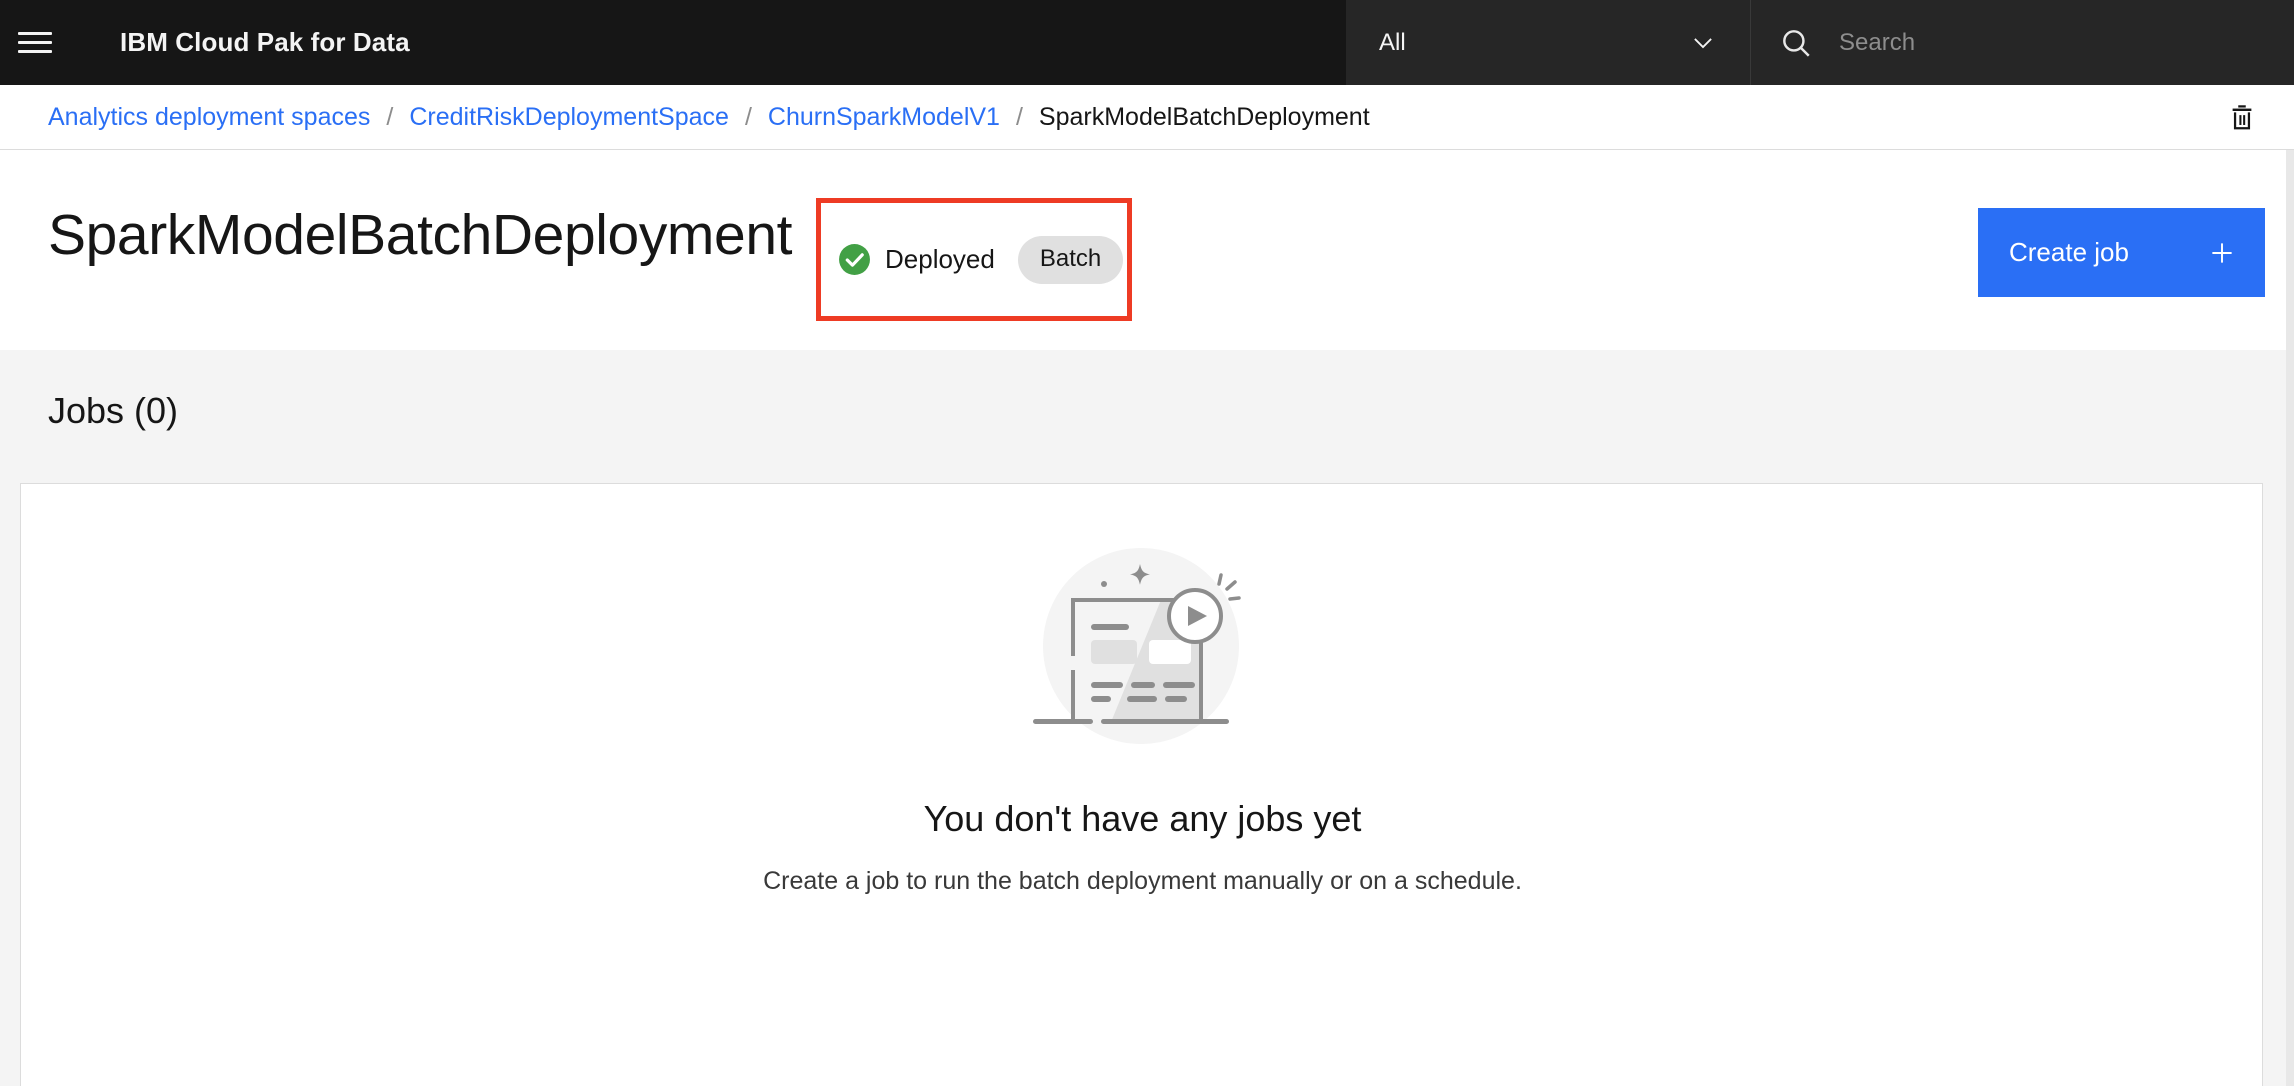 This screenshot has height=1086, width=2294. What do you see at coordinates (265, 42) in the screenshot?
I see `brand-title: IBM Cloud Pak for Data` at bounding box center [265, 42].